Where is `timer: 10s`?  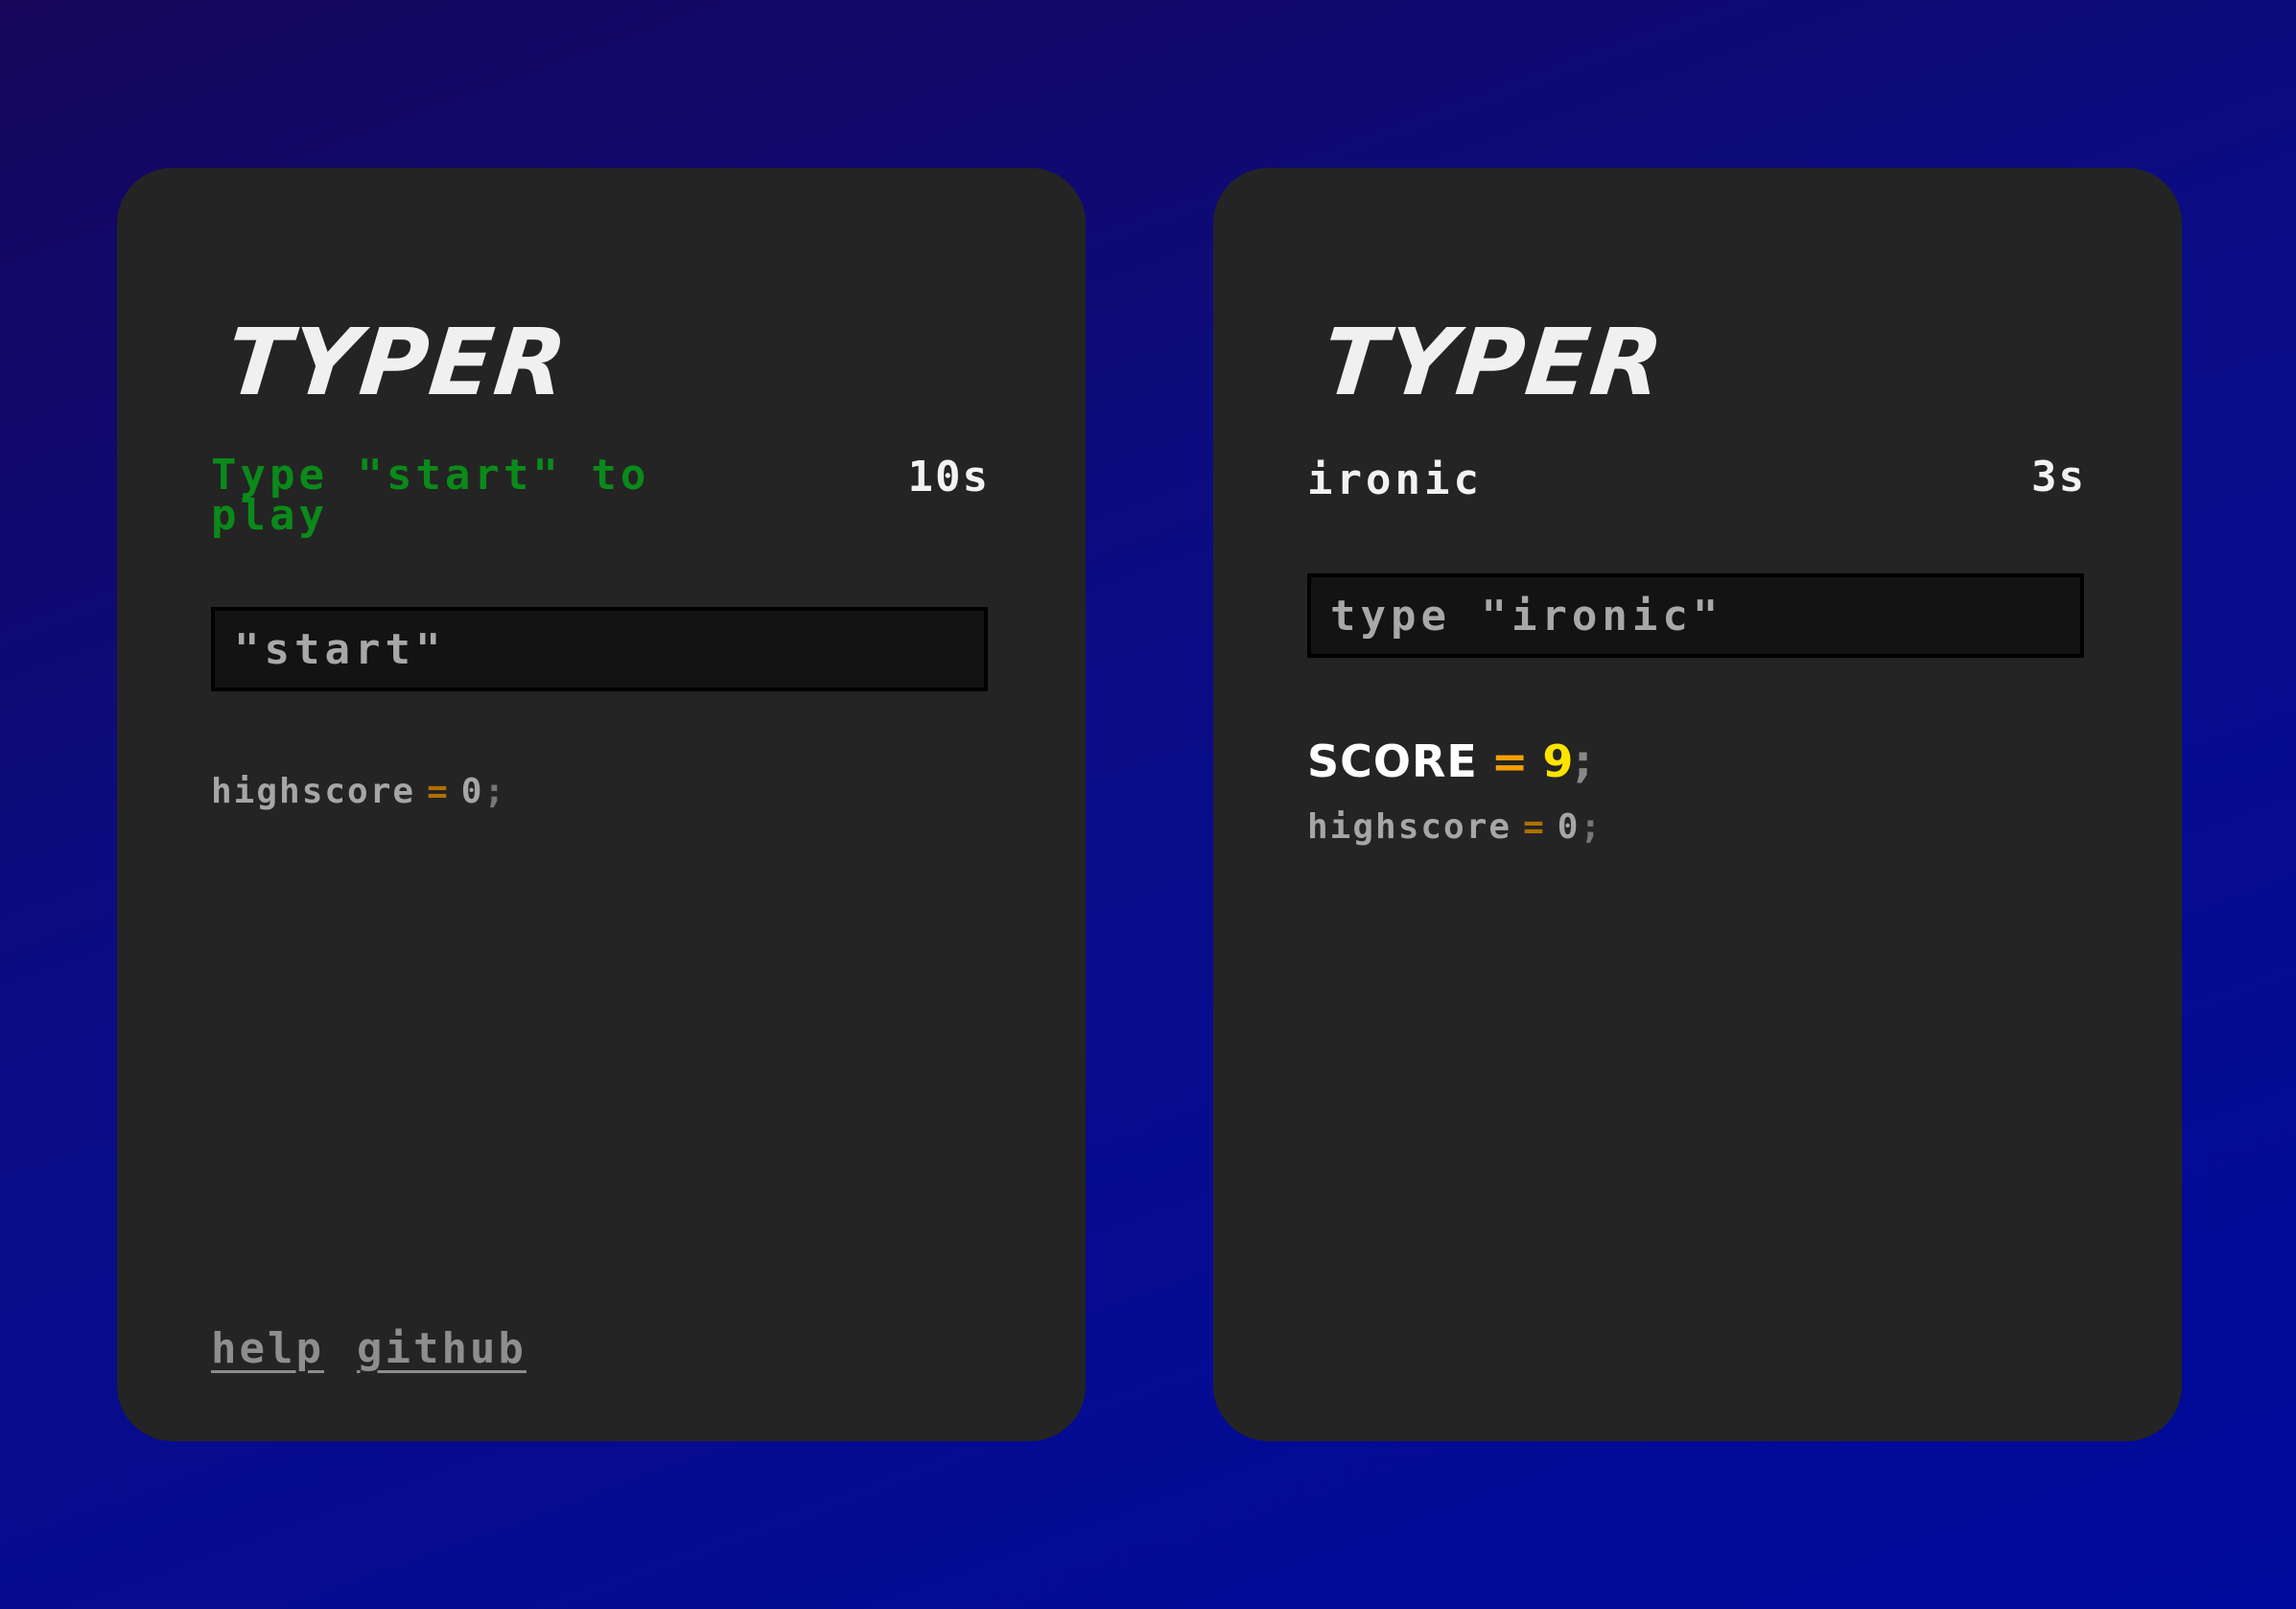
timer: 10s is located at coordinates (948, 477).